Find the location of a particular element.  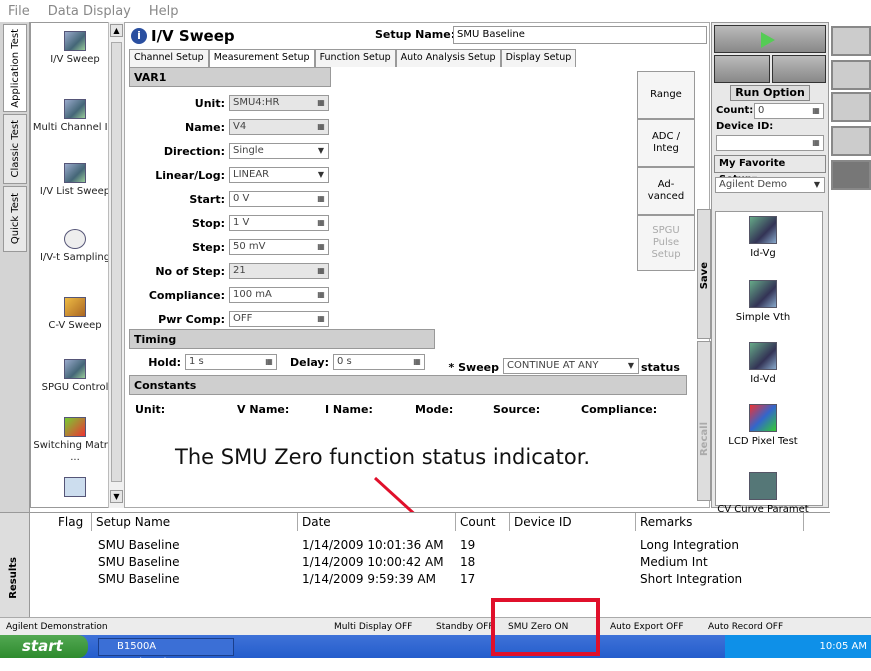

test-item is located at coordinates (75, 488).